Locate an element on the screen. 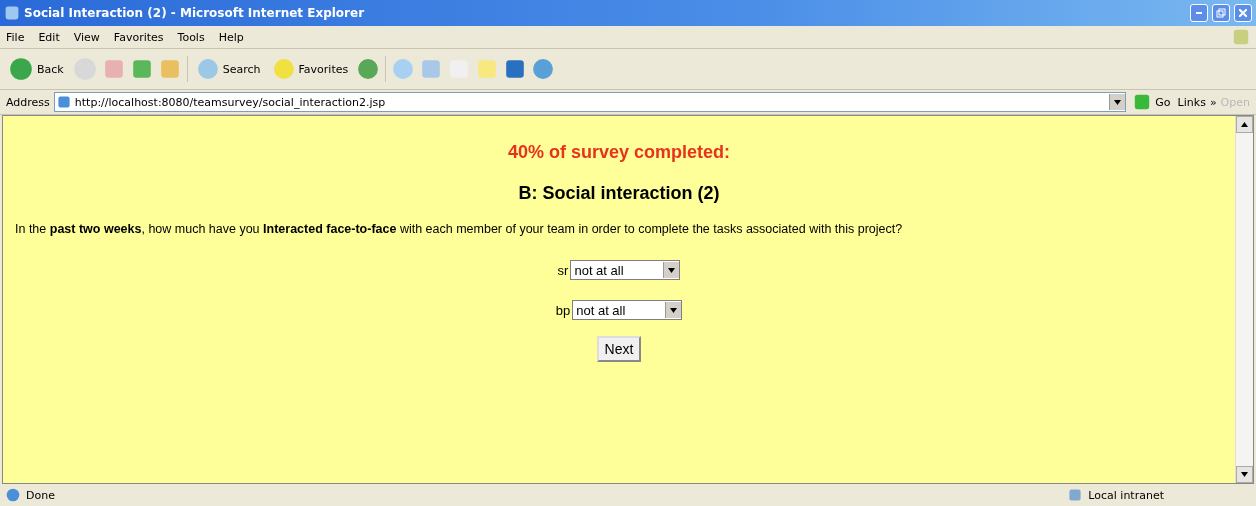  minimize-button is located at coordinates (1199, 13).